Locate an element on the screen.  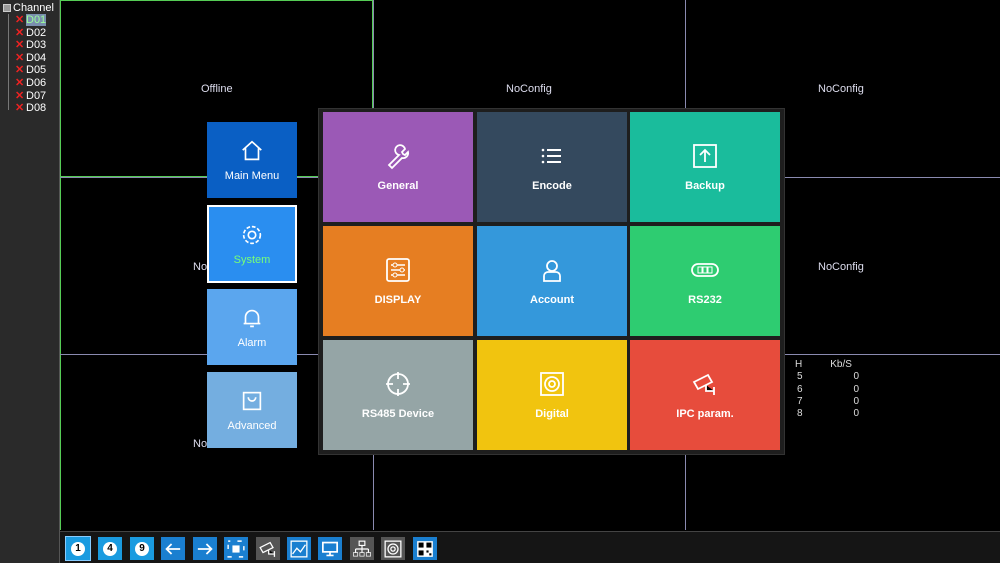
gear-icon is located at coordinates (252, 235).